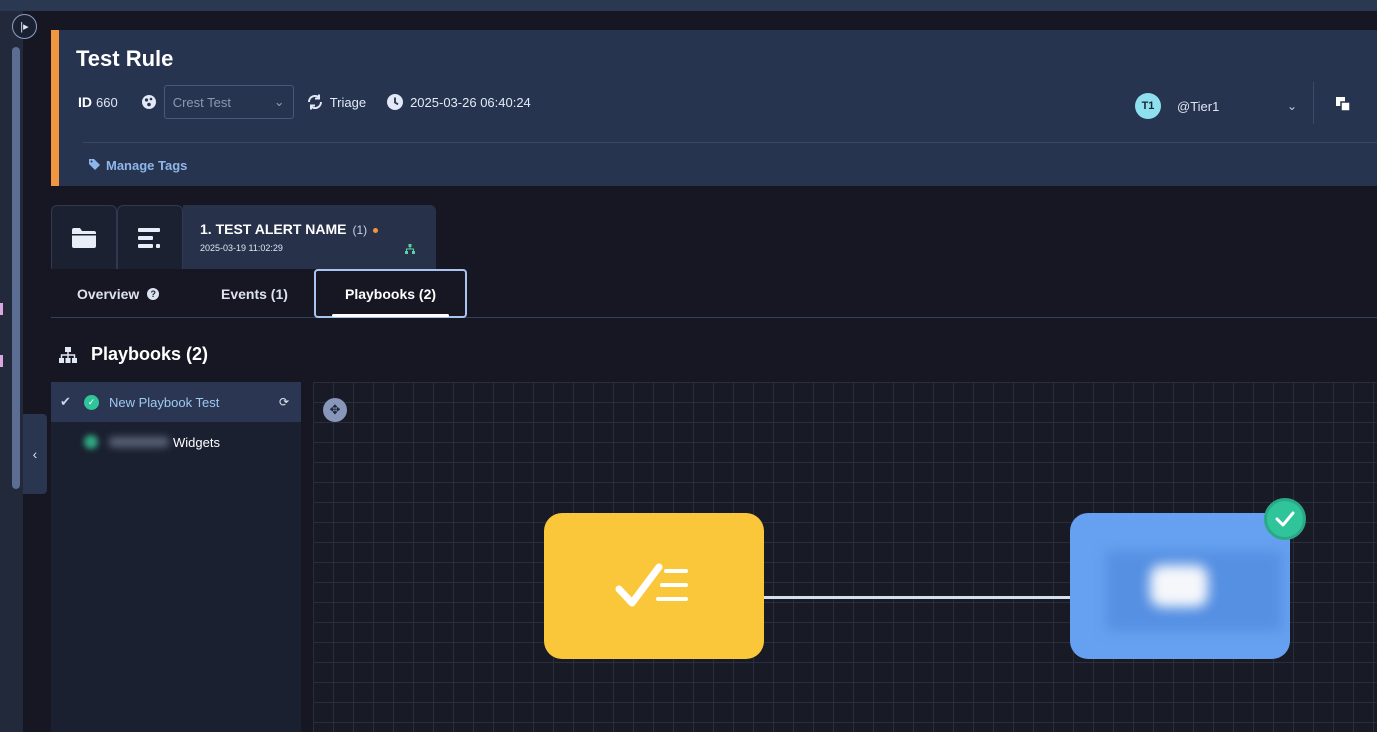 This screenshot has width=1377, height=732. I want to click on redacted-image, so click(1179, 586).